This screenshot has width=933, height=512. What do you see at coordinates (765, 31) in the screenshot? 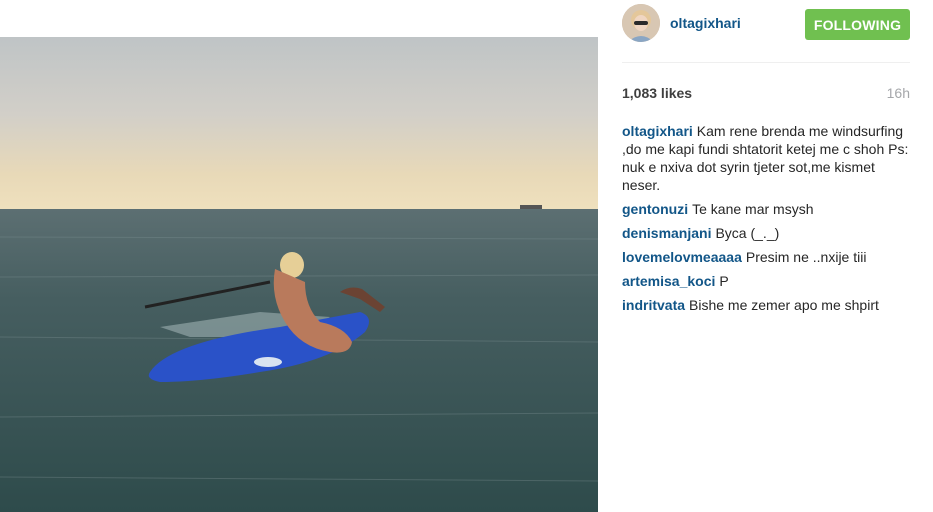
I see `post-header: oltagixhari FOLLOWING` at bounding box center [765, 31].